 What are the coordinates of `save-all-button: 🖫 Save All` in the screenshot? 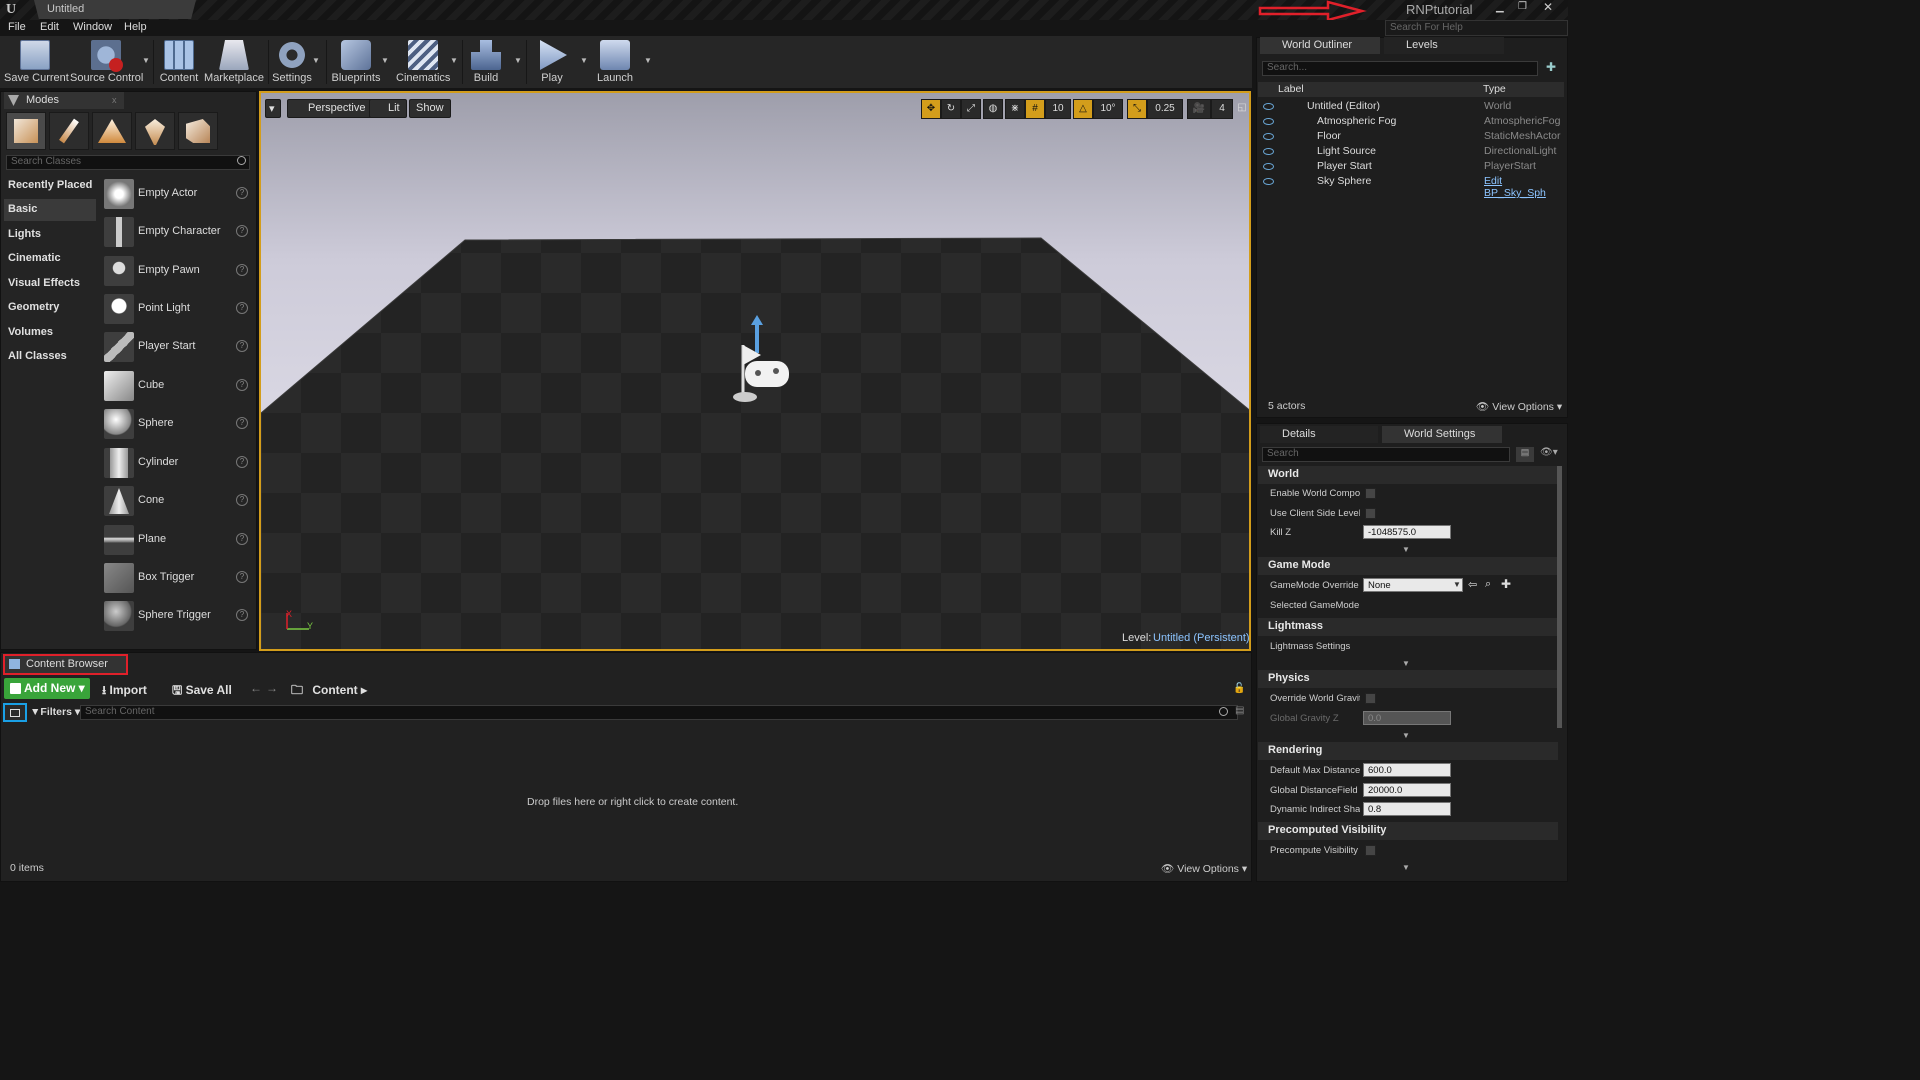 It's located at (202, 691).